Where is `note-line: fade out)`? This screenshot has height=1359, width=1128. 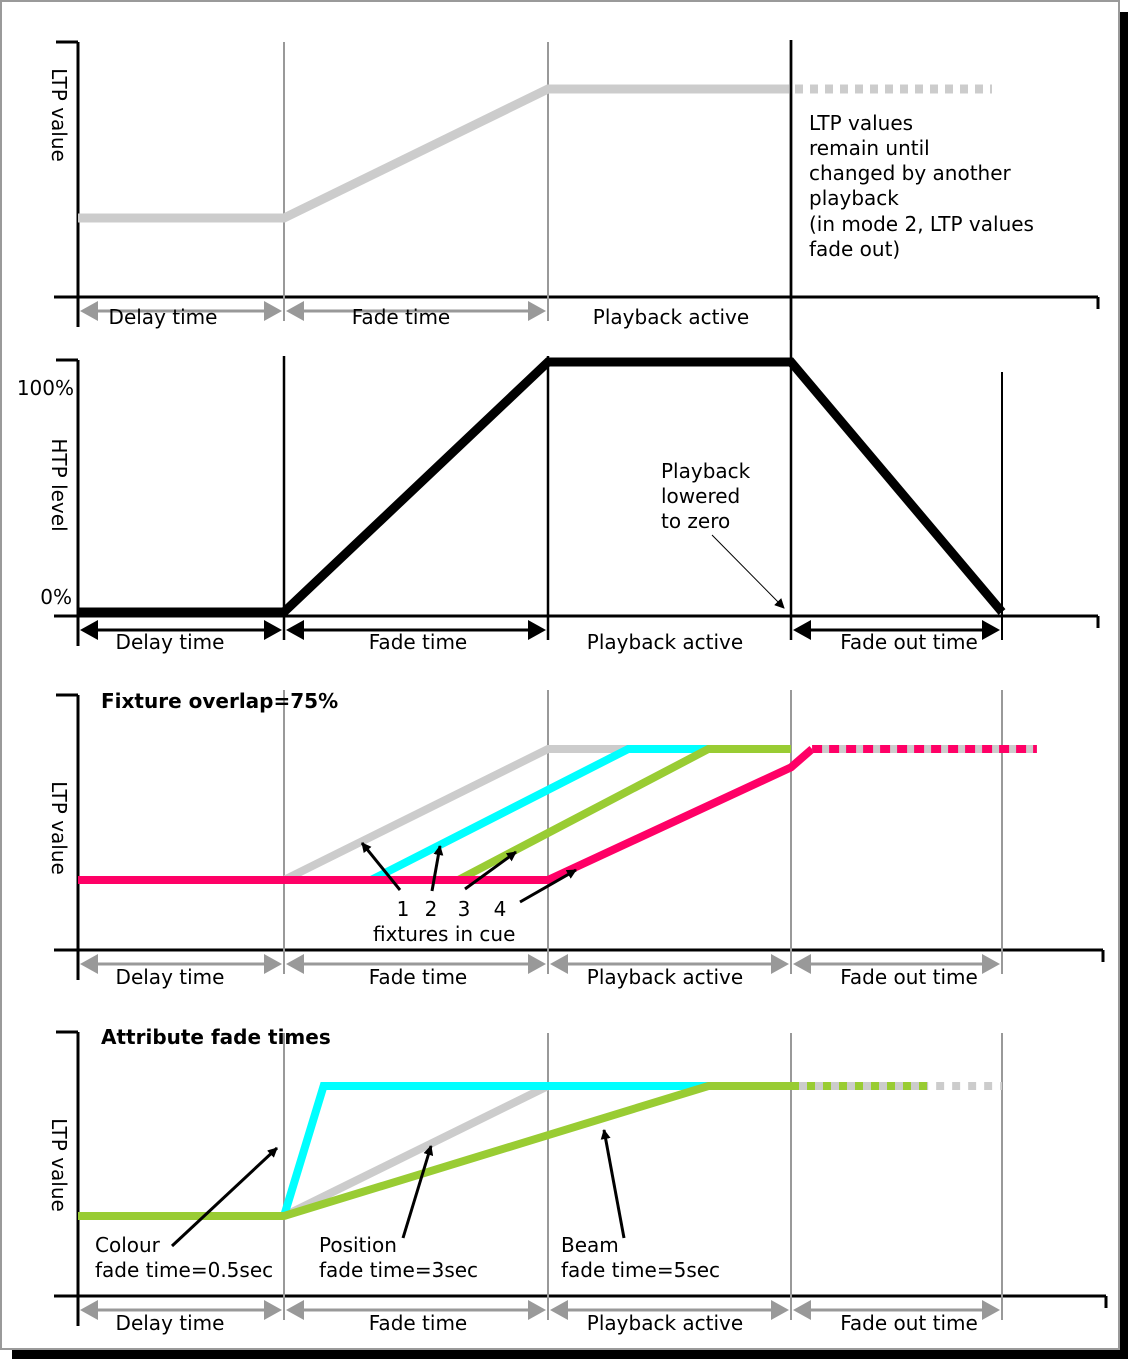
note-line: fade out) is located at coordinates (854, 249).